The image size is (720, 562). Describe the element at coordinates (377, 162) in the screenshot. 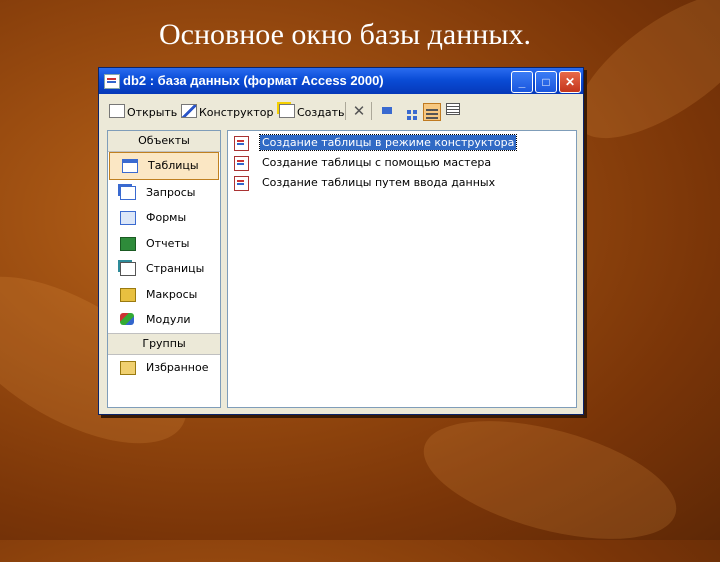

I see `list-item-label: Создание таблицы с помощью мастера` at that location.